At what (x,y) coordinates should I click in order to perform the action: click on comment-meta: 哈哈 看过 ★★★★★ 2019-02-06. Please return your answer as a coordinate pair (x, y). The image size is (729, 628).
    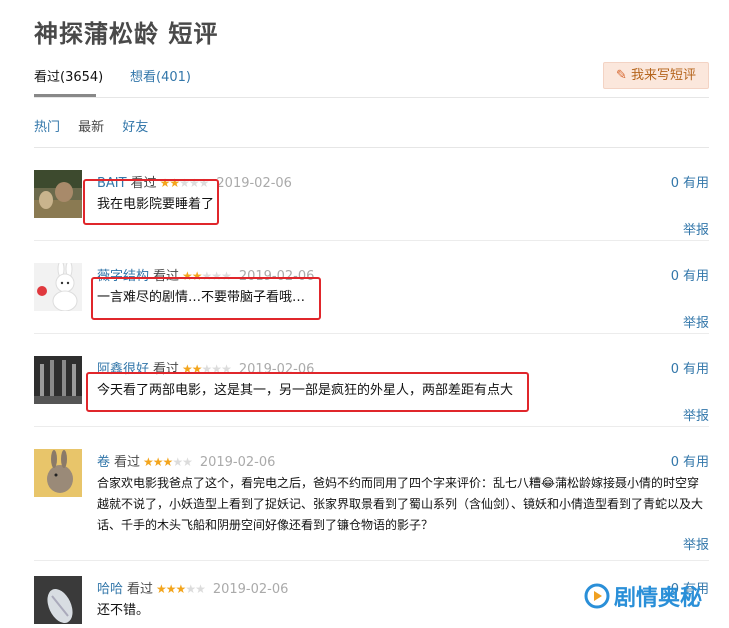
    Looking at the image, I should click on (192, 587).